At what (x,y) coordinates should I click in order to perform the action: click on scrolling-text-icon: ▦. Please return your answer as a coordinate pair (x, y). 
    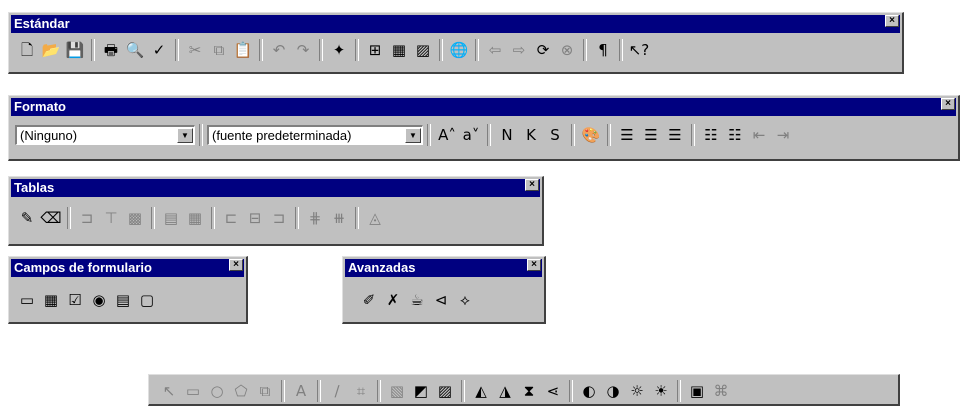
    Looking at the image, I should click on (51, 300).